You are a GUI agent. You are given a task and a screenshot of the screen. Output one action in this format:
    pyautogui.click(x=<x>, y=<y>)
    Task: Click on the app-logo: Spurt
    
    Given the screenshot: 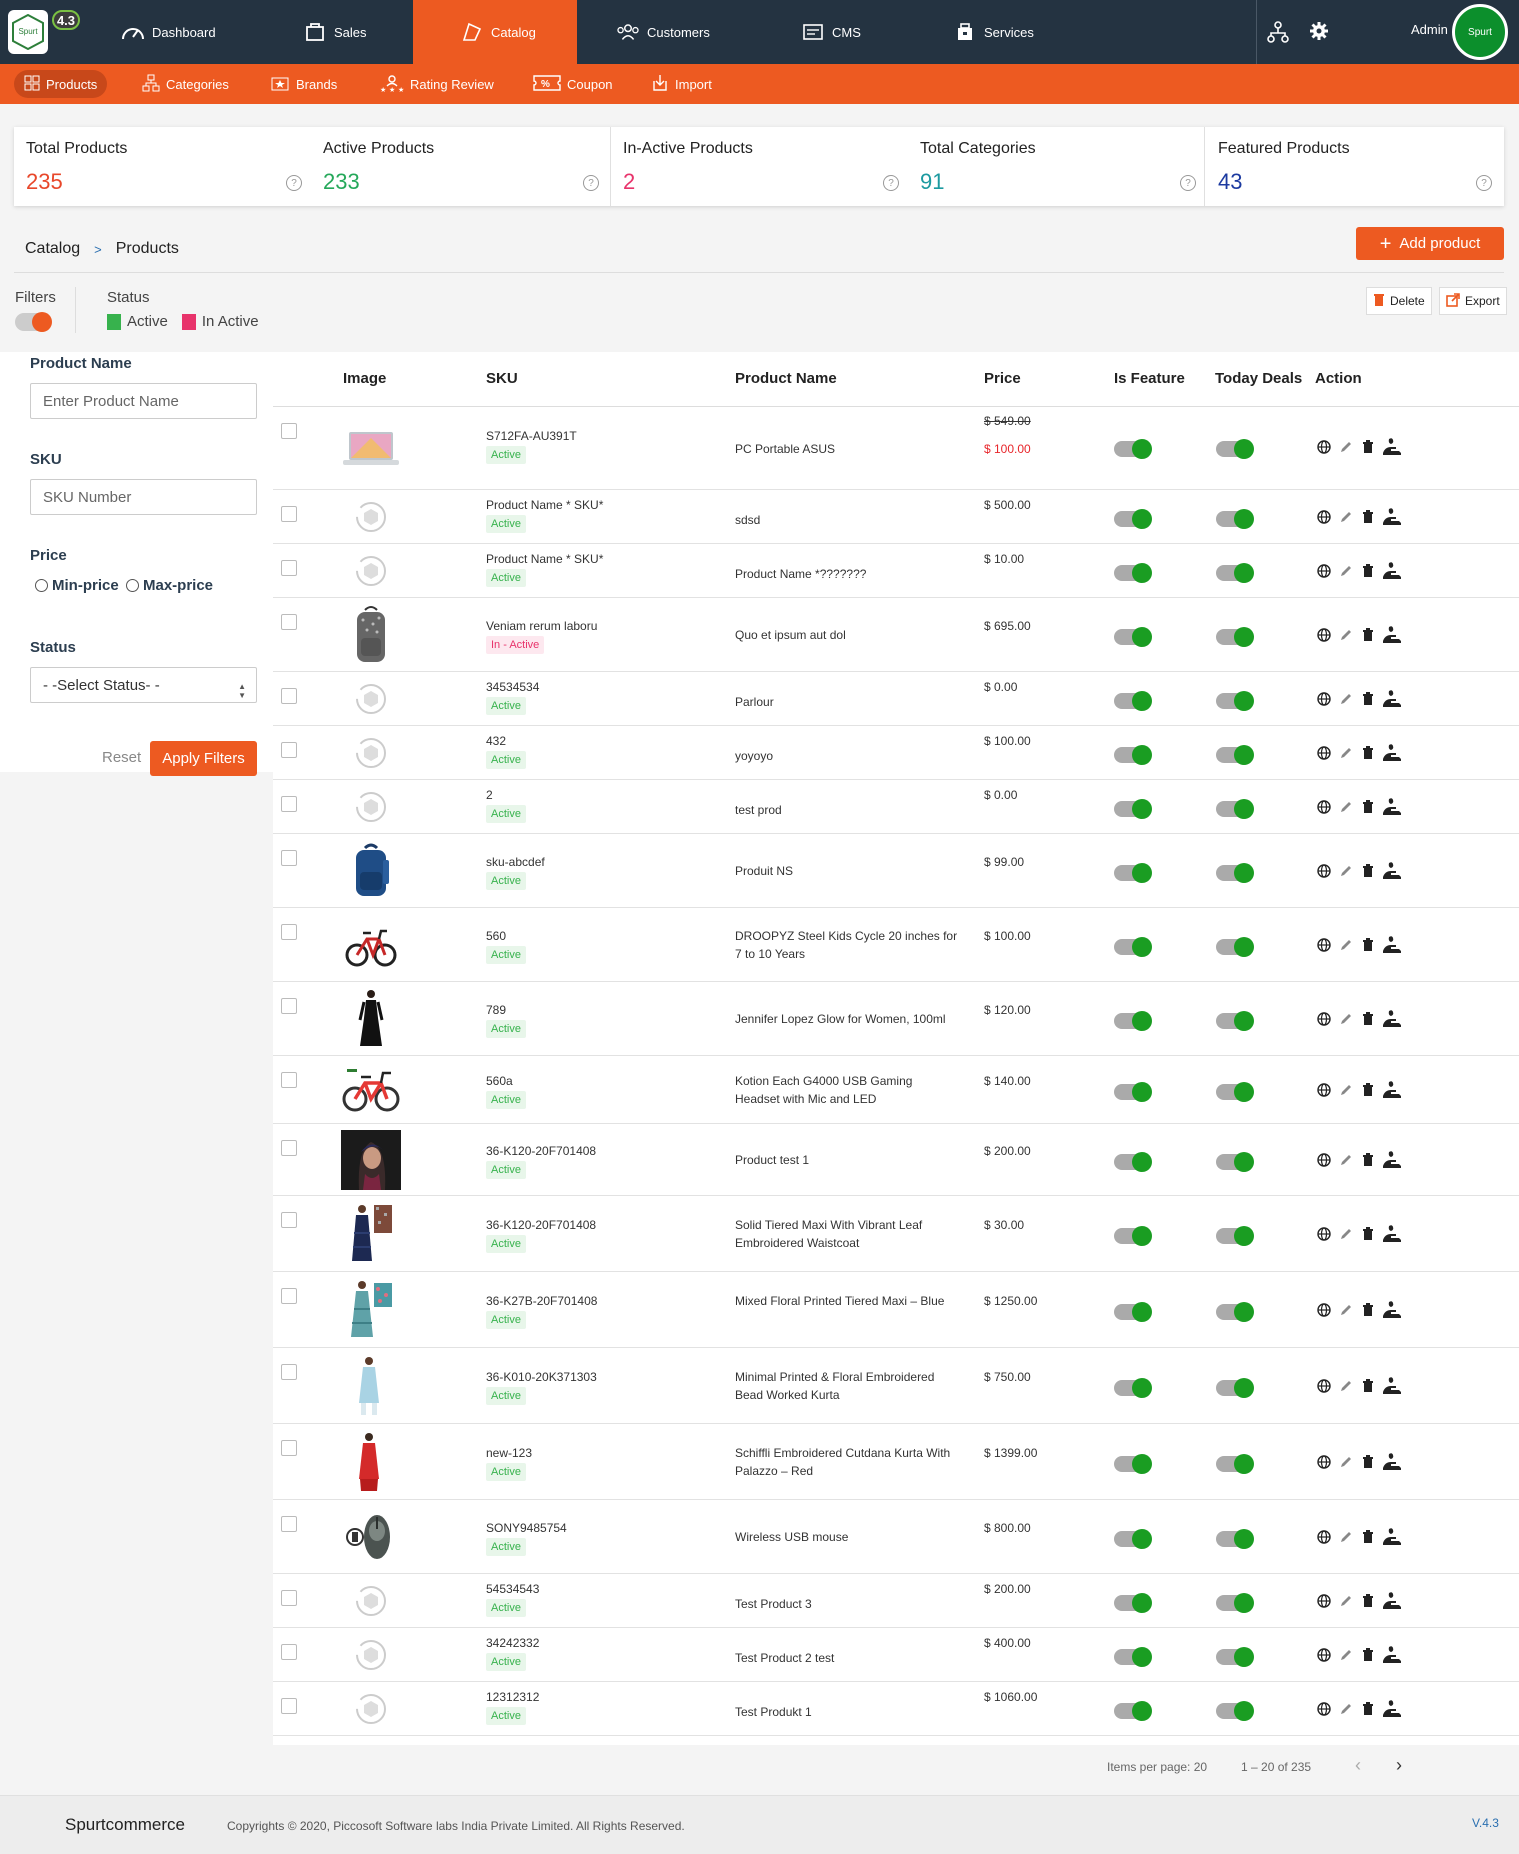 What is the action you would take?
    pyautogui.click(x=28, y=32)
    